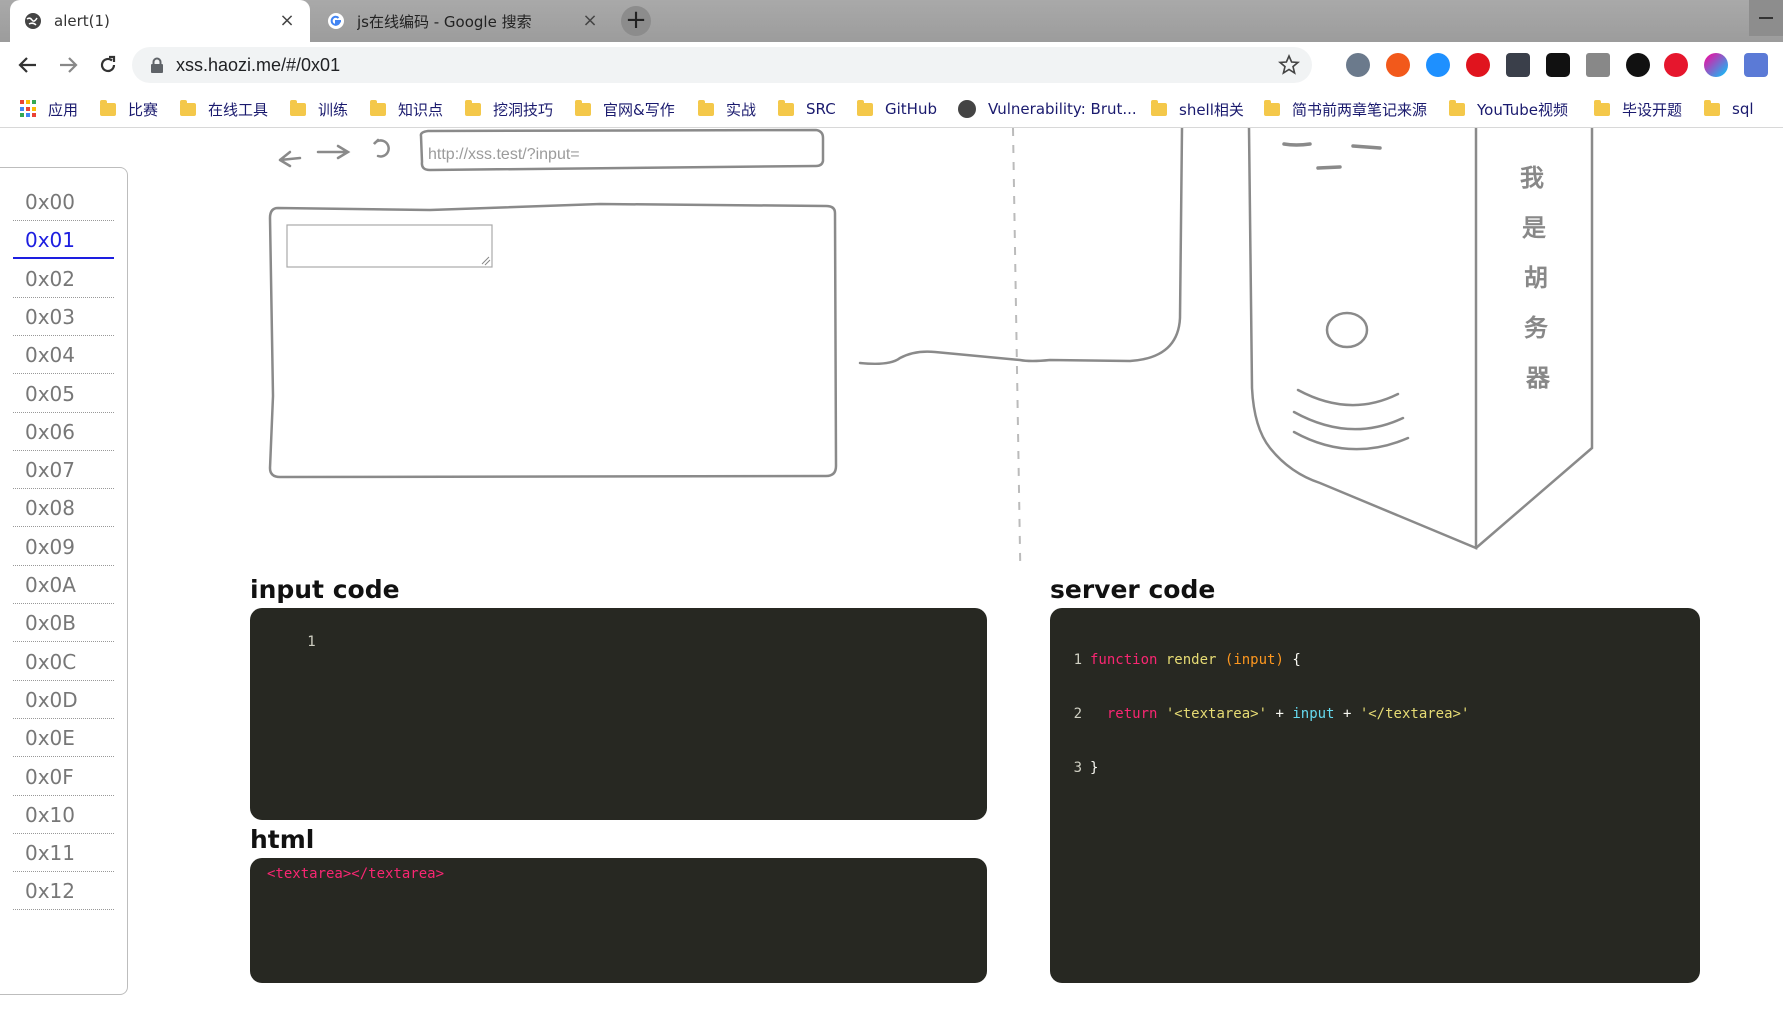 The width and height of the screenshot is (1783, 1024). I want to click on level-item-0x10: 0x10, so click(63, 815).